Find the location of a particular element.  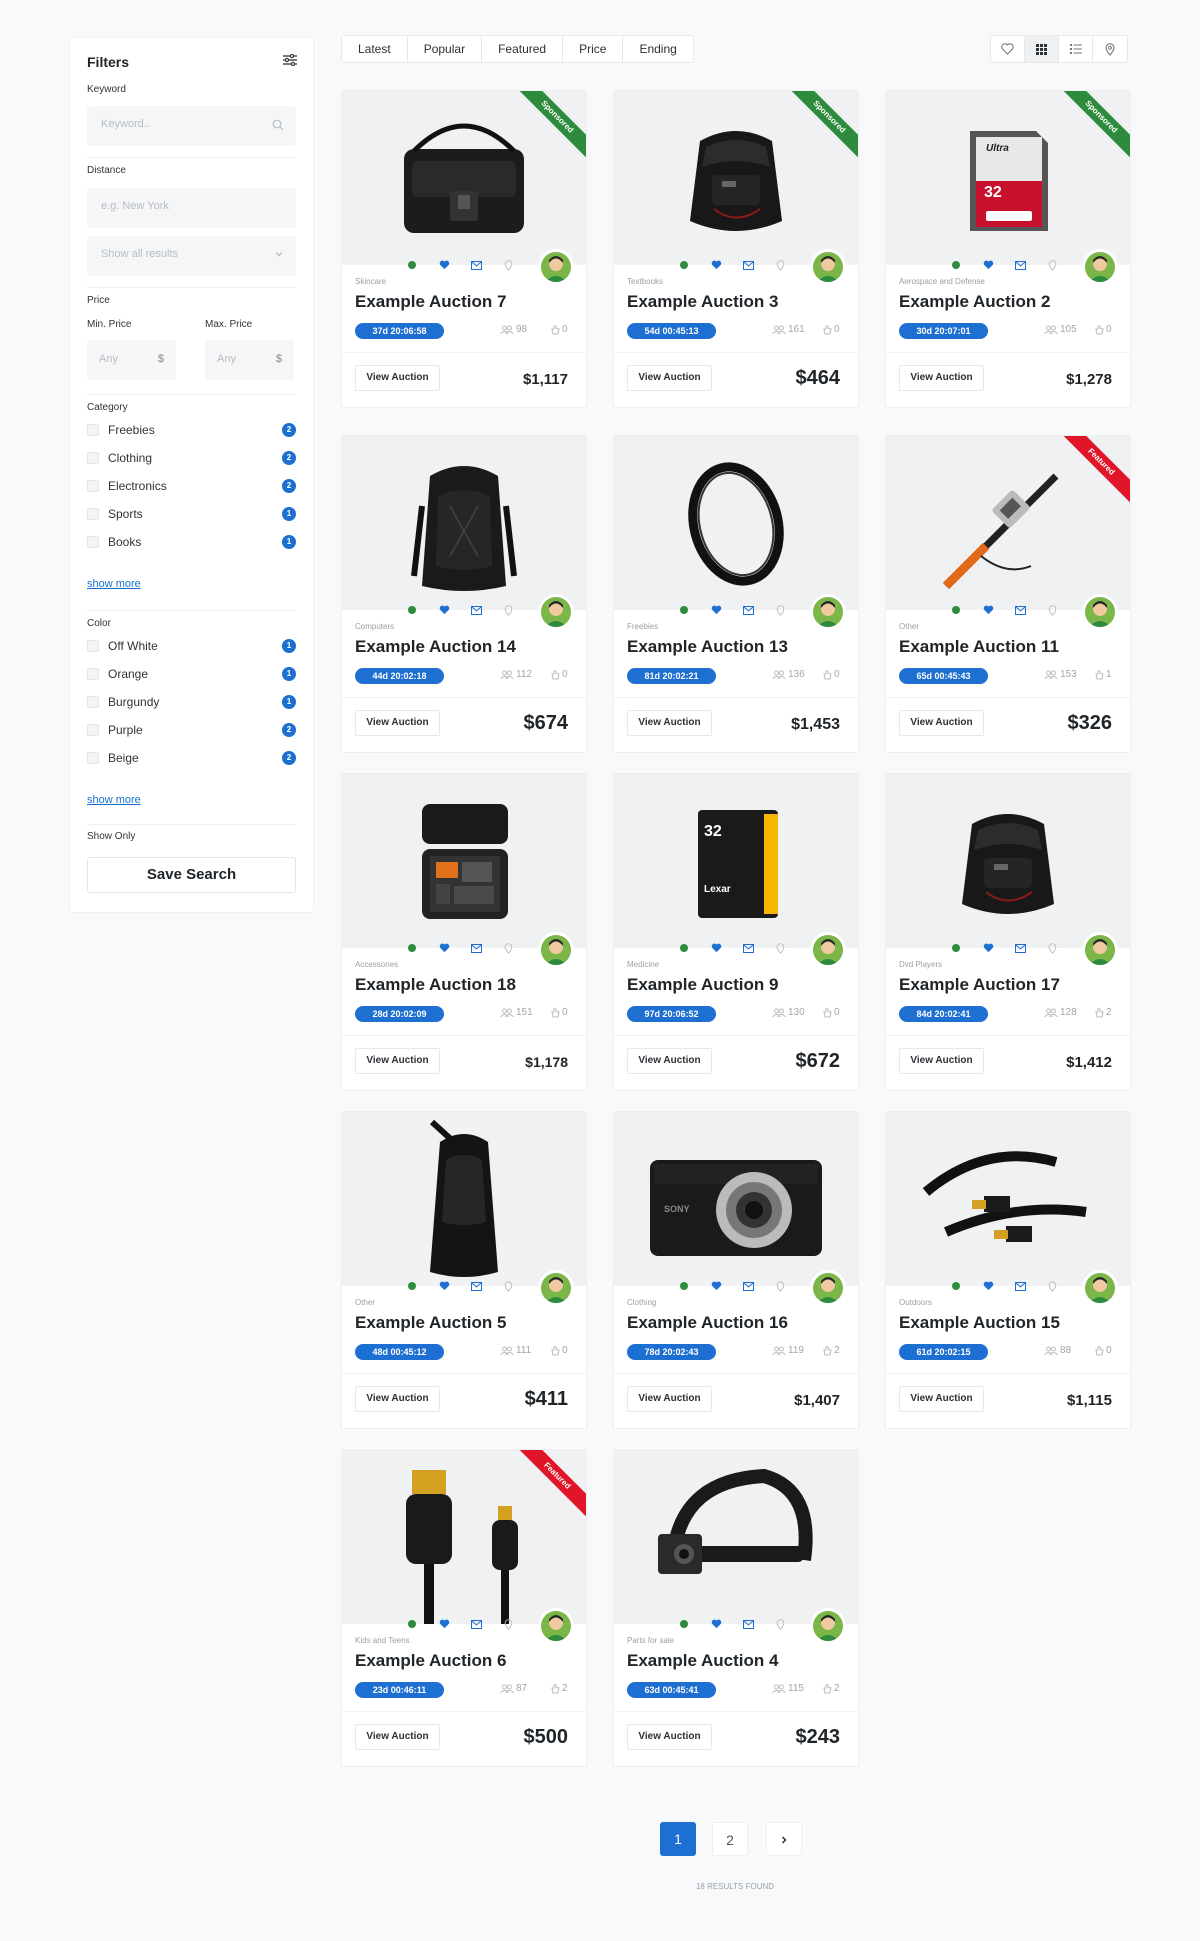

tab-price: Price is located at coordinates (593, 49).